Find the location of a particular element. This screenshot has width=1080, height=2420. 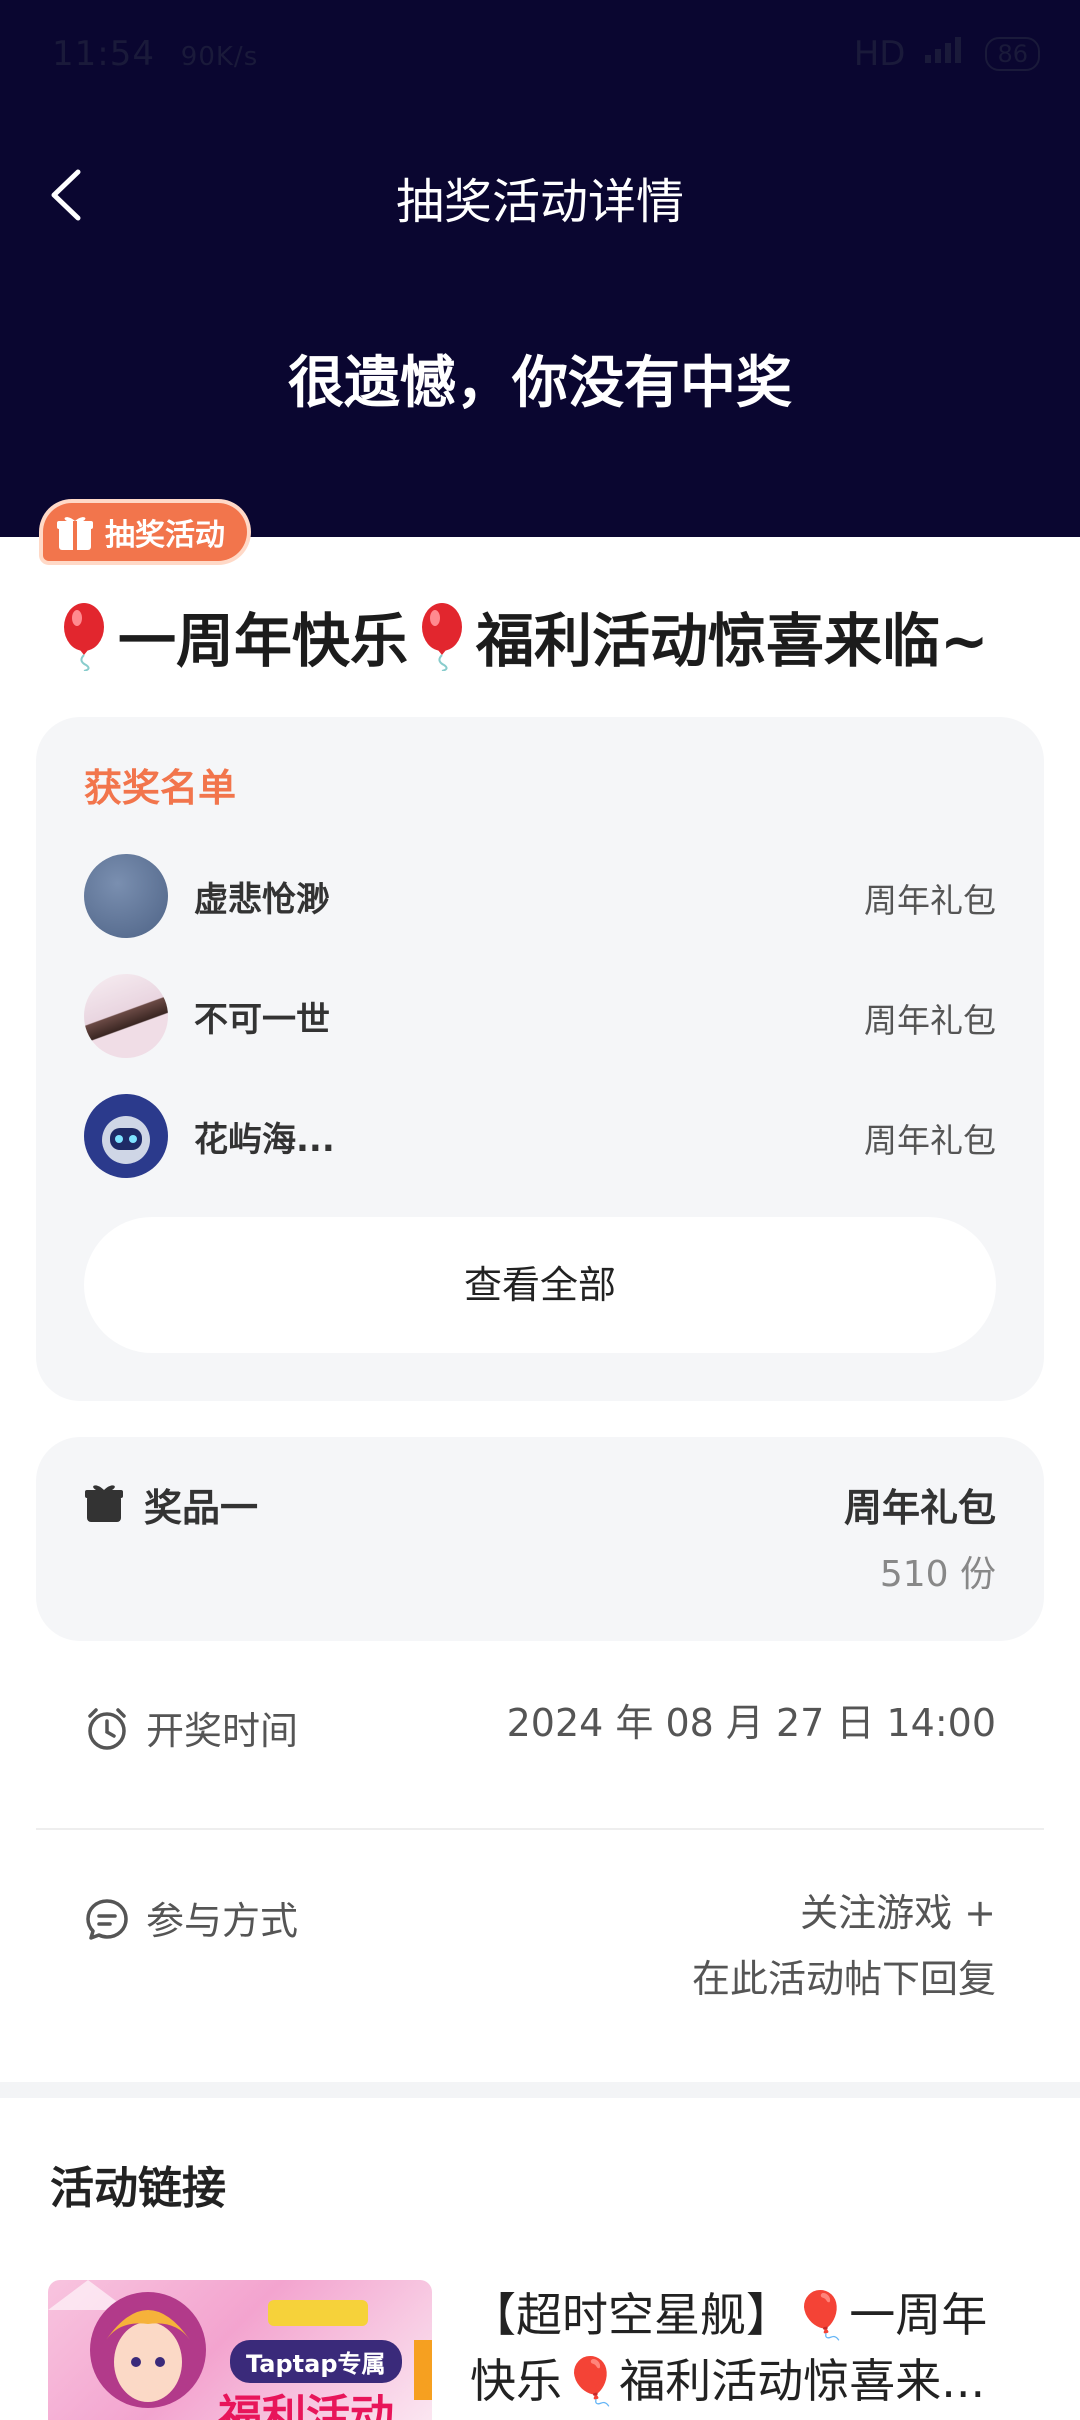

participation-label: 参与方式 is located at coordinates (222, 1921).